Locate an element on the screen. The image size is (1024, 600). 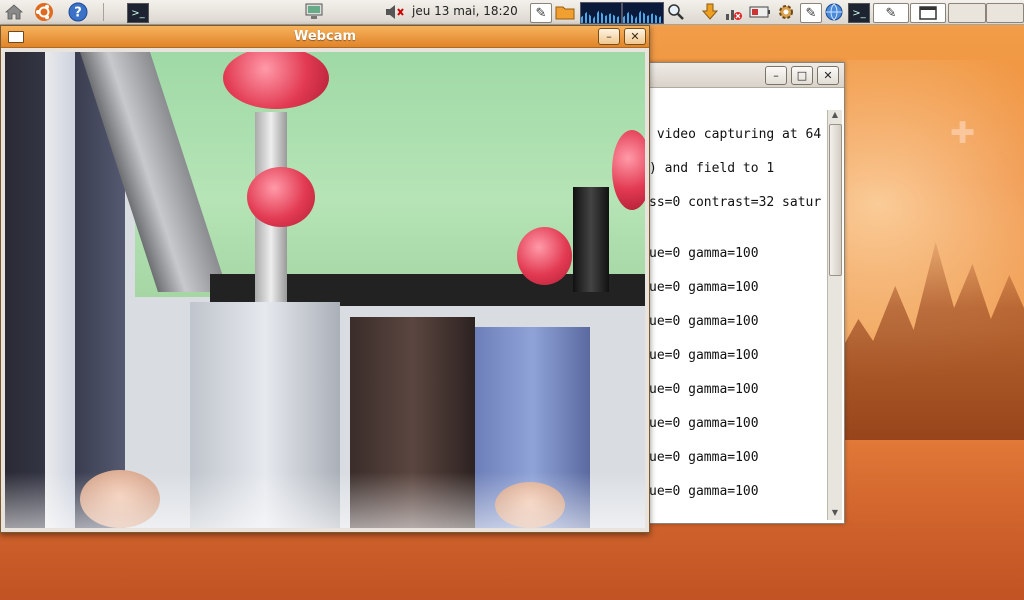
terminal-icon: >_ is located at coordinates (138, 13).